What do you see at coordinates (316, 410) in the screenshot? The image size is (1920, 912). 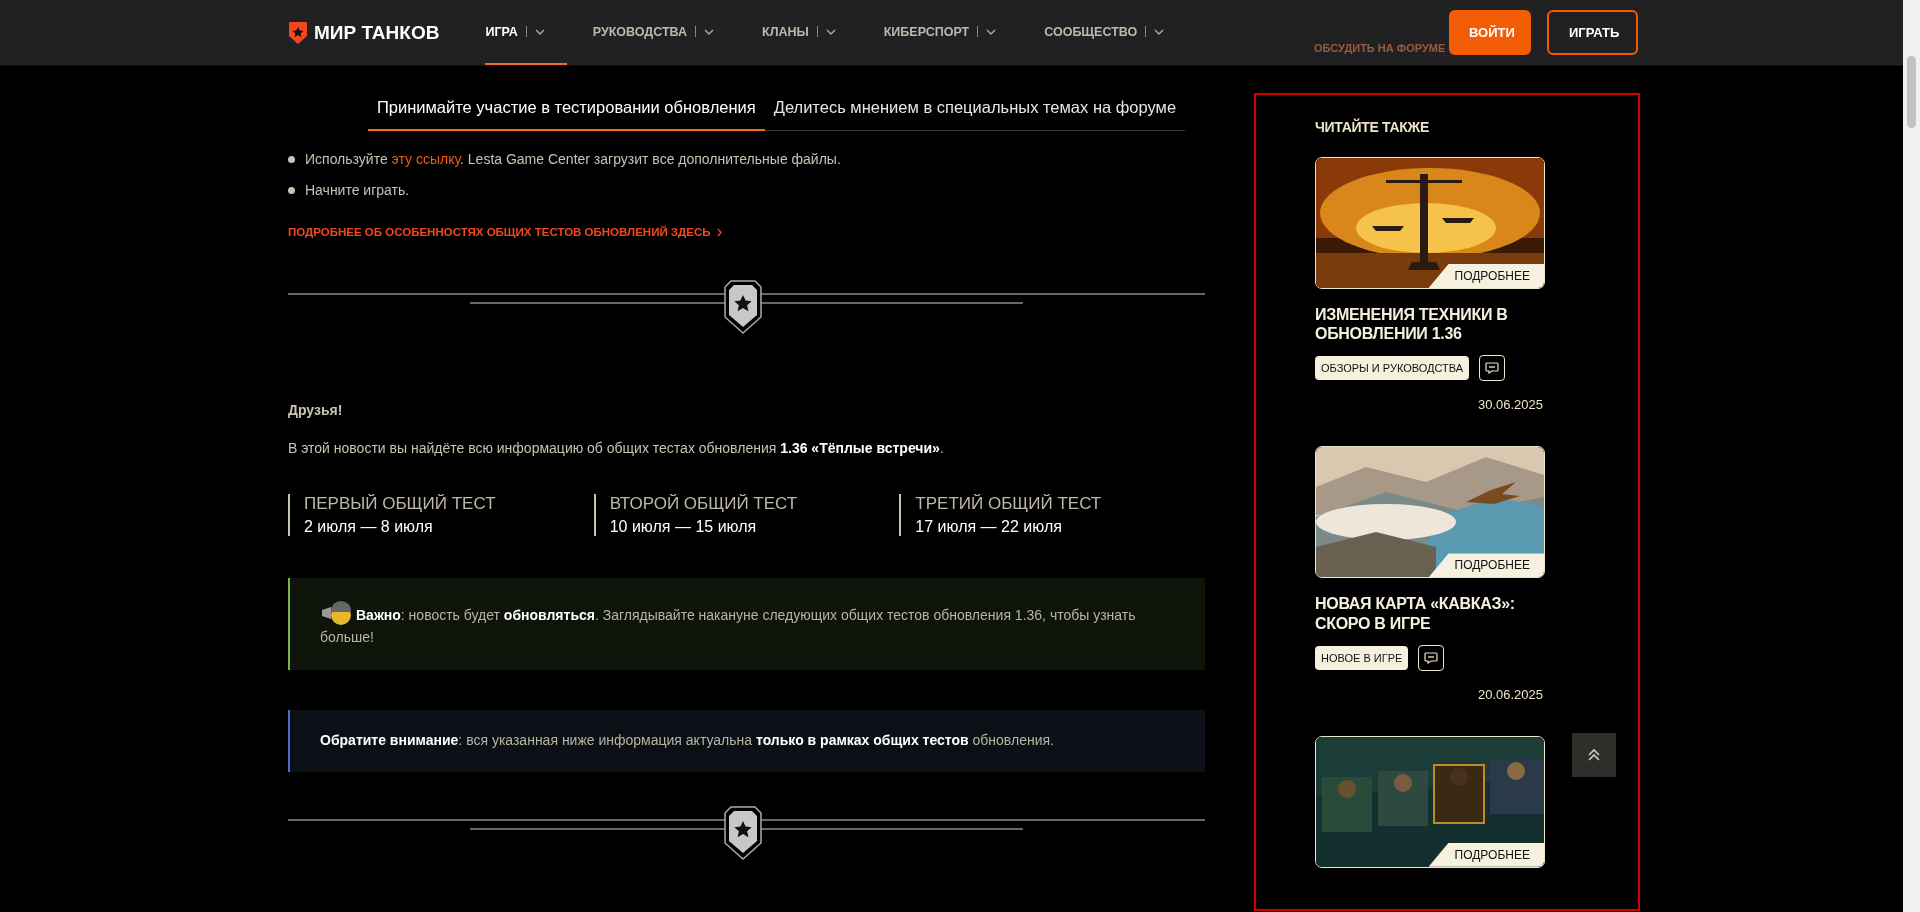 I see `greeting-text: Друзья!` at bounding box center [316, 410].